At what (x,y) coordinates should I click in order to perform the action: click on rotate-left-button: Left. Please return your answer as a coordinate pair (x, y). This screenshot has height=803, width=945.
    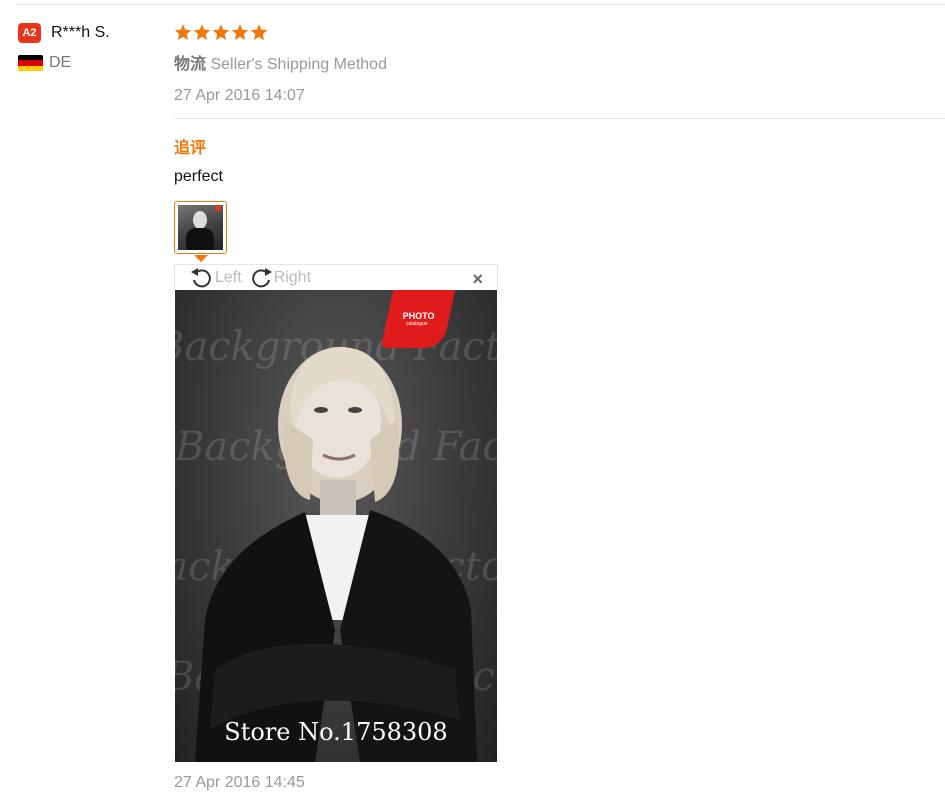
    Looking at the image, I should click on (215, 278).